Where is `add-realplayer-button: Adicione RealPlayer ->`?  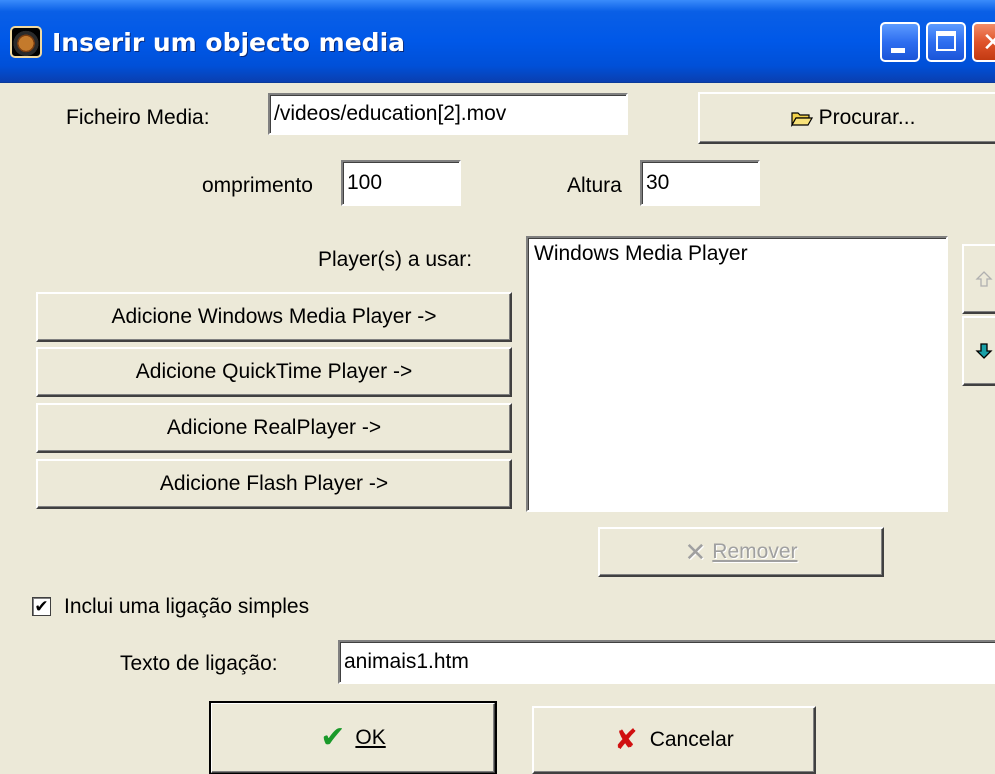
add-realplayer-button: Adicione RealPlayer -> is located at coordinates (274, 428).